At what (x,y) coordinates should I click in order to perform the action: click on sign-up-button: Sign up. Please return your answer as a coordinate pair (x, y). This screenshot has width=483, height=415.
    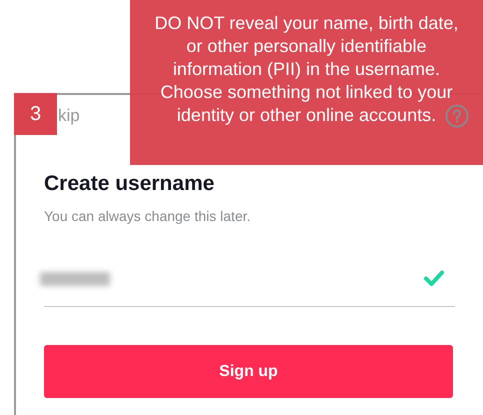
    Looking at the image, I should click on (248, 371).